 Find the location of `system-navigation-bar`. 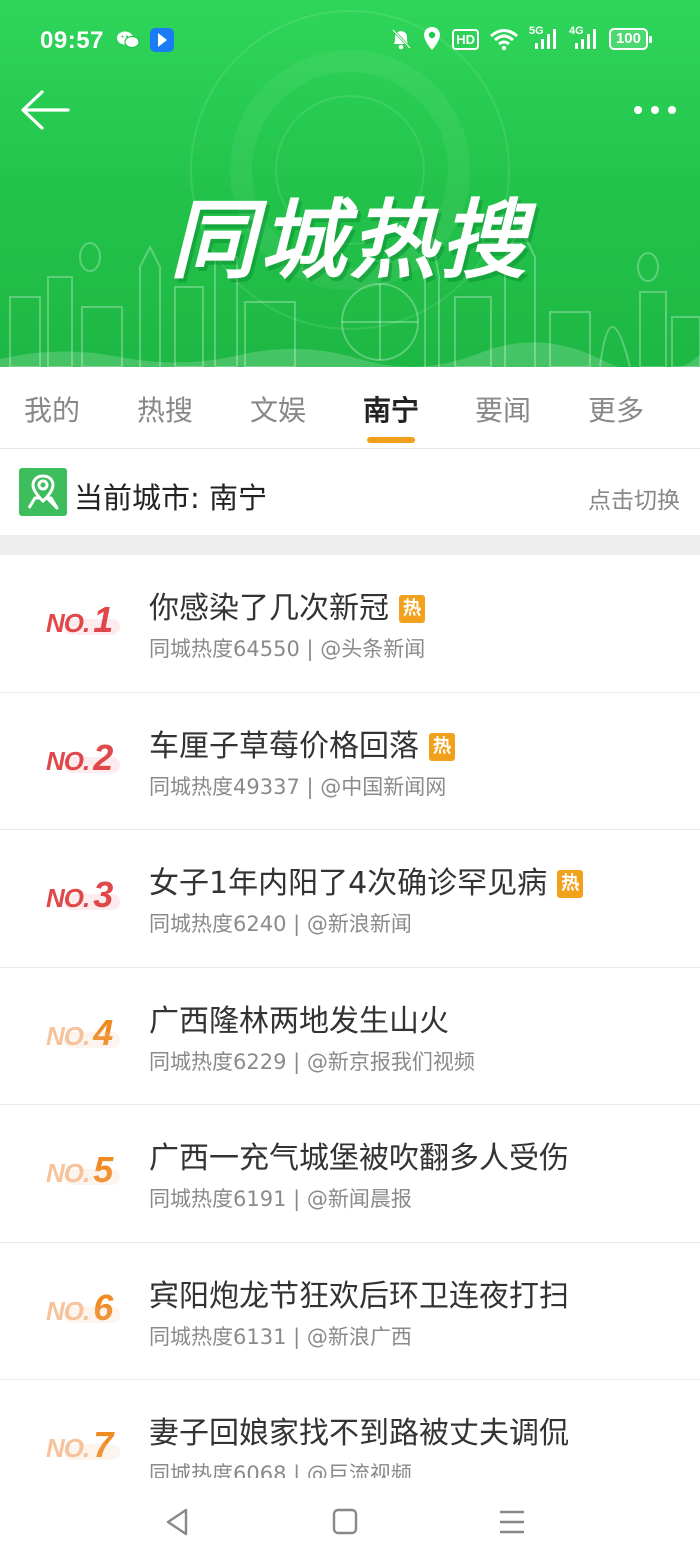

system-navigation-bar is located at coordinates (350, 1520).